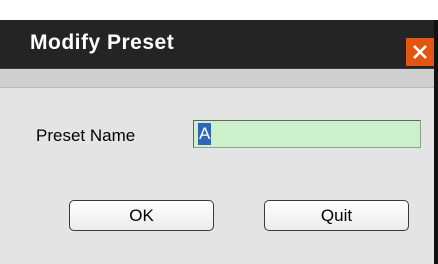  What do you see at coordinates (219, 11) in the screenshot?
I see `background-window` at bounding box center [219, 11].